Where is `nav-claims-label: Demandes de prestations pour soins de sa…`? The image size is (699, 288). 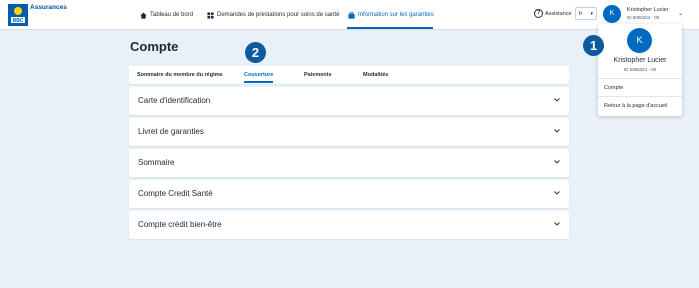 nav-claims-label: Demandes de prestations pour soins de sa… is located at coordinates (278, 15).